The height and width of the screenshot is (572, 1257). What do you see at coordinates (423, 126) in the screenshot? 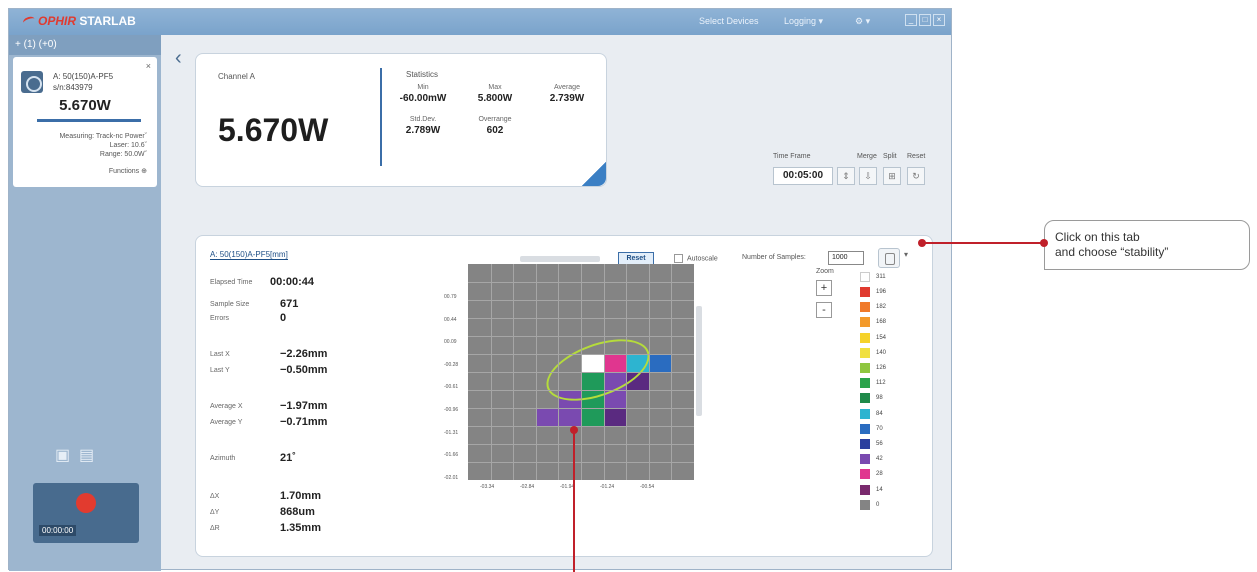
I see `stat-std-dev: Std.Dev. 2.789W` at bounding box center [423, 126].